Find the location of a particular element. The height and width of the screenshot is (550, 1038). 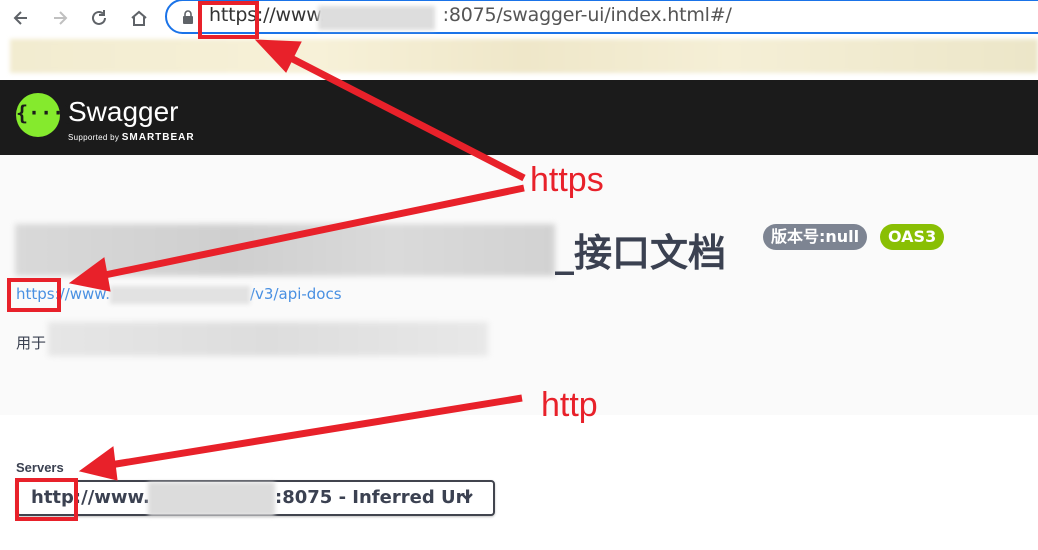

description-prefix: 用于 is located at coordinates (31, 343).